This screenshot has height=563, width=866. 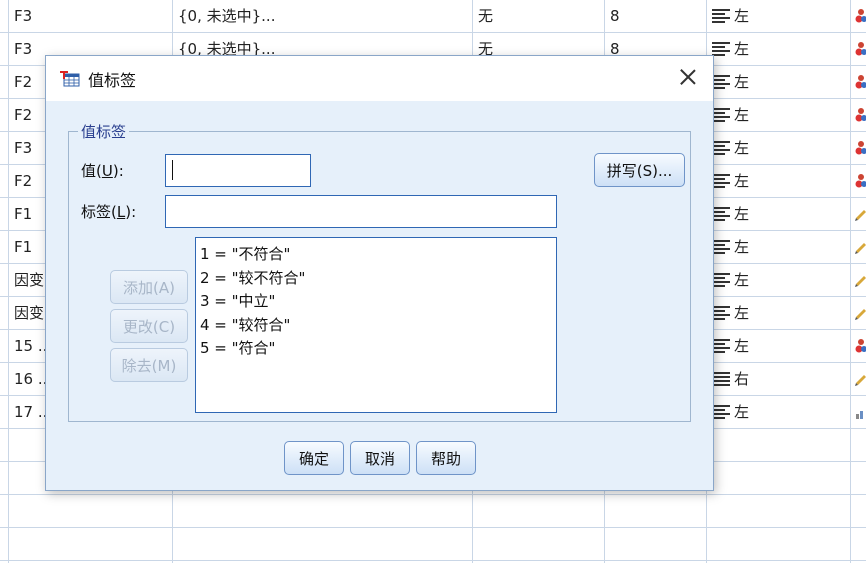 What do you see at coordinates (118, 171) in the screenshot?
I see `value-label-end: ):` at bounding box center [118, 171].